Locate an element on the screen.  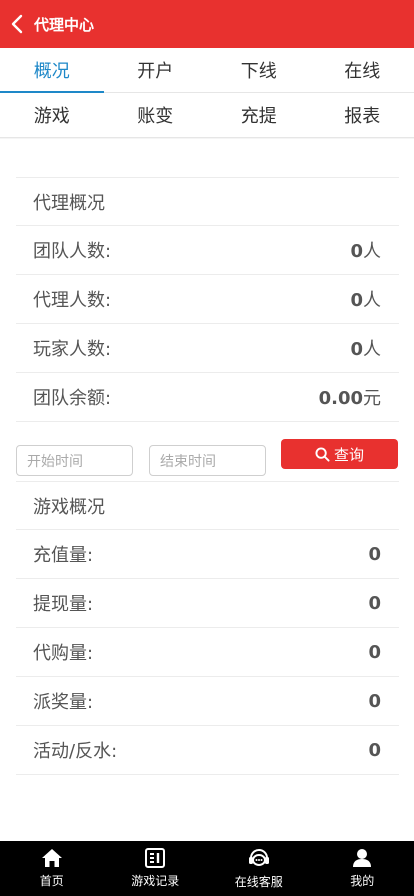
stat-row: 提现量: 0 is located at coordinates (207, 603).